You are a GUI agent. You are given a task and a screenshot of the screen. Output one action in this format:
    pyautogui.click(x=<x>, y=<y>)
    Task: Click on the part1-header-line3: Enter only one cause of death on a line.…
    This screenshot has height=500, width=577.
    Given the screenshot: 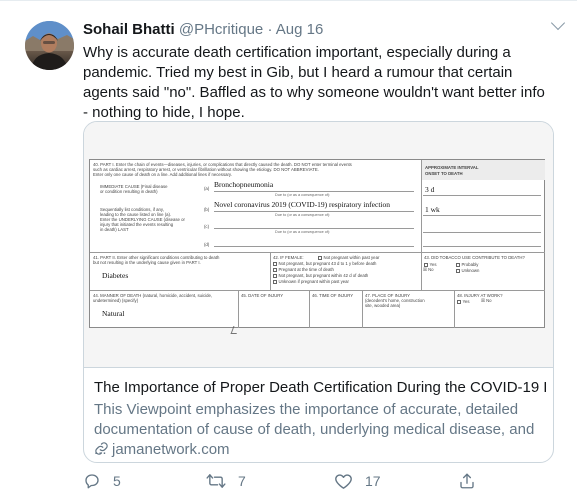 What is the action you would take?
    pyautogui.click(x=162, y=174)
    